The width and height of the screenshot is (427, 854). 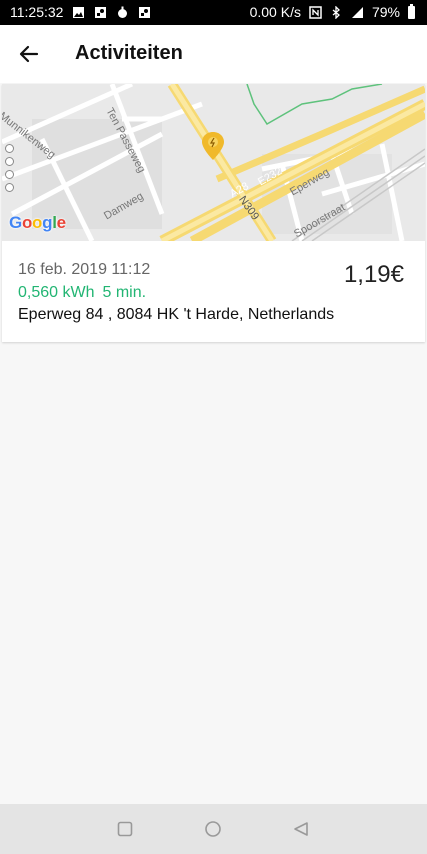 I want to click on triangle-back-icon, so click(x=301, y=829).